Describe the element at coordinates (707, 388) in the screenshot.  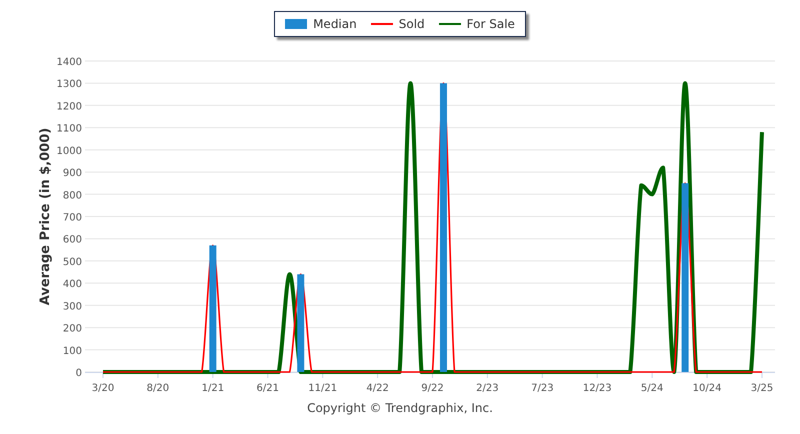
I see `x-tick-label: 10/24` at that location.